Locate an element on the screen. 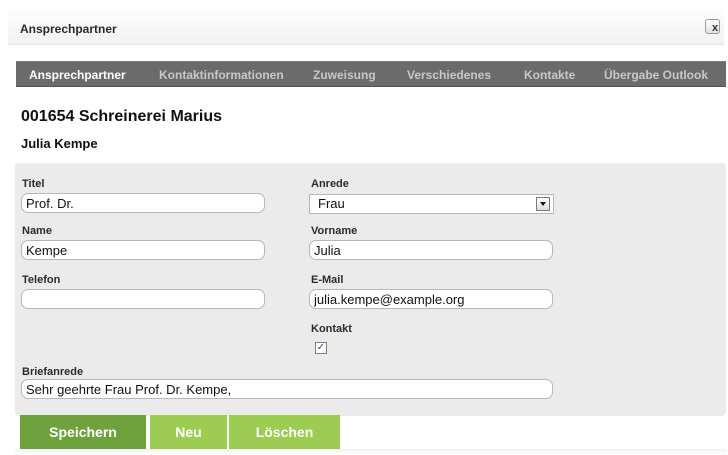  tab-ansprechpartner: Ansprechpartner is located at coordinates (77, 75).